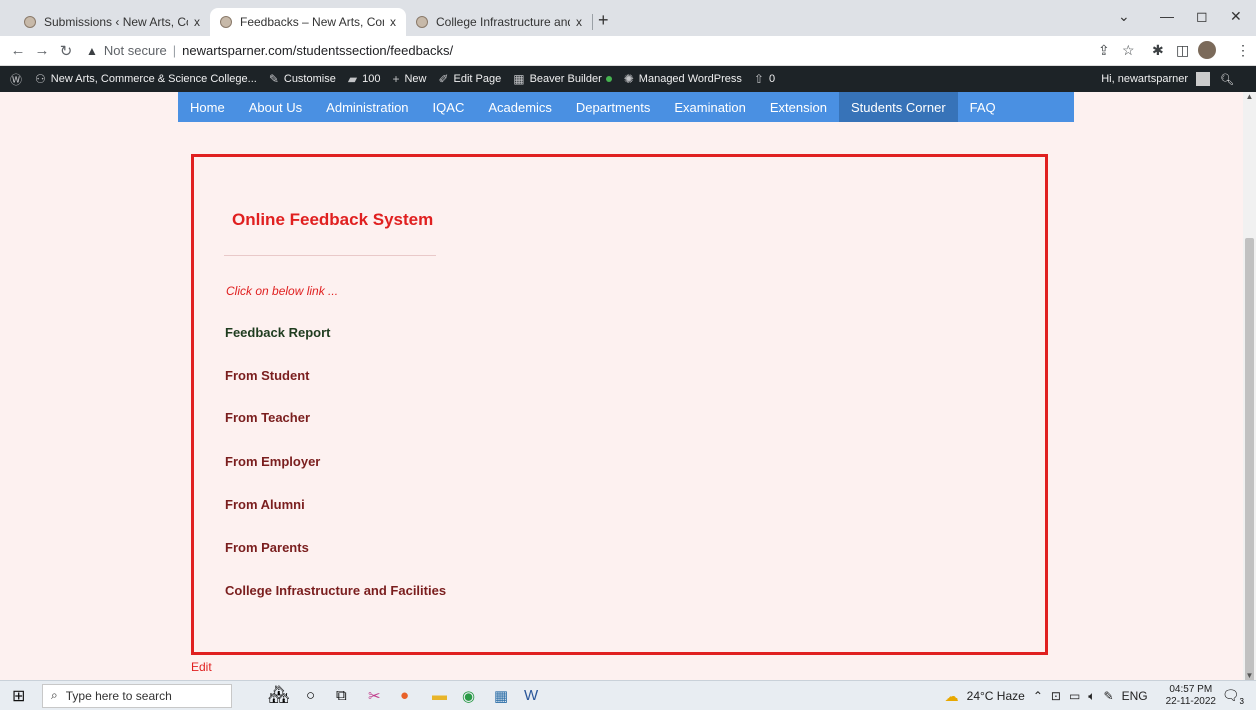  What do you see at coordinates (66, 51) in the screenshot?
I see `reload-icon: ↻` at bounding box center [66, 51].